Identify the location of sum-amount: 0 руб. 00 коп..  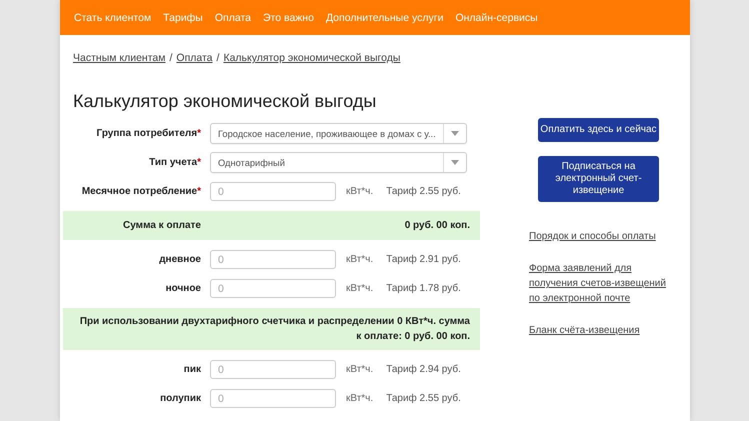
(437, 225).